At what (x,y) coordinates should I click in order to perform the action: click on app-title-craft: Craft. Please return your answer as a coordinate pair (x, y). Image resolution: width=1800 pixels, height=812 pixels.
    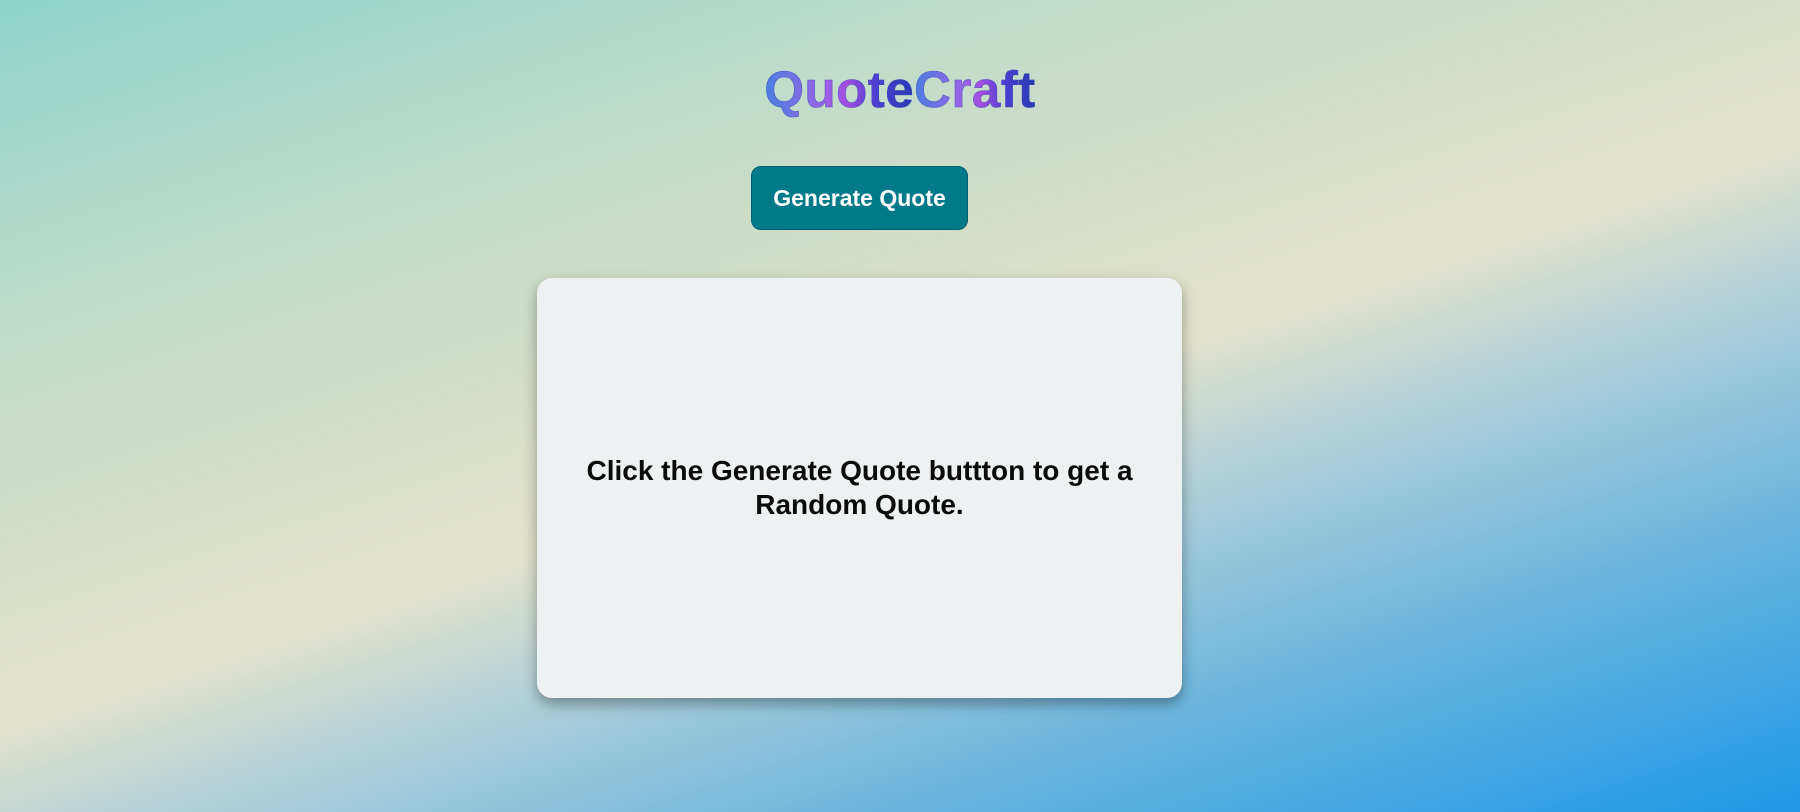
    Looking at the image, I should click on (975, 90).